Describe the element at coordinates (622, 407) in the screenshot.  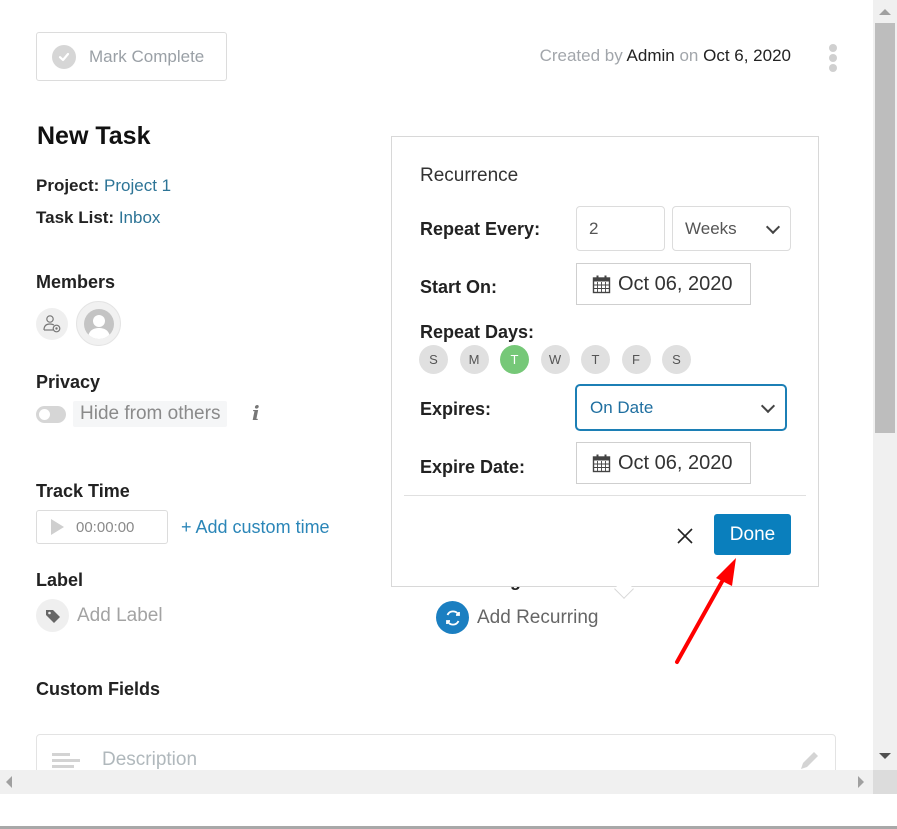
I see `expires-value: On Date` at that location.